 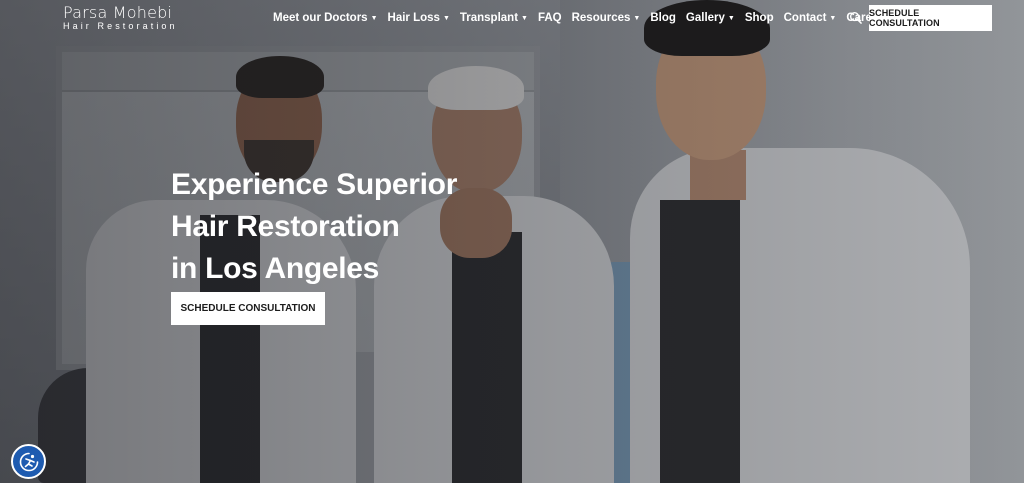 I want to click on nav-item-hair-loss: Hair Loss ▼, so click(x=419, y=18).